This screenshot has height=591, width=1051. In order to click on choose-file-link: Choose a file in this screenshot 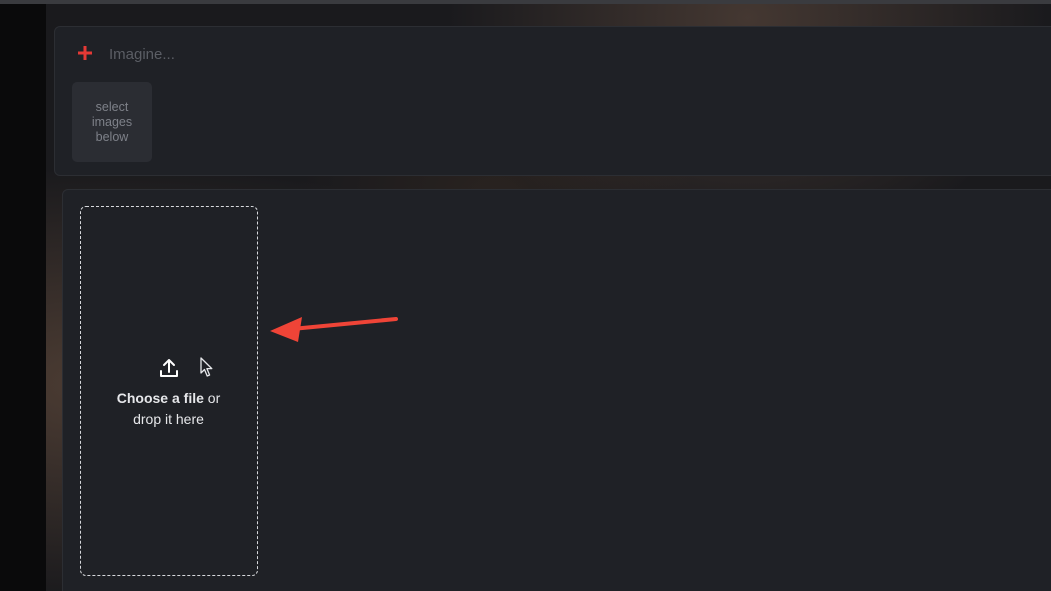, I will do `click(160, 398)`.